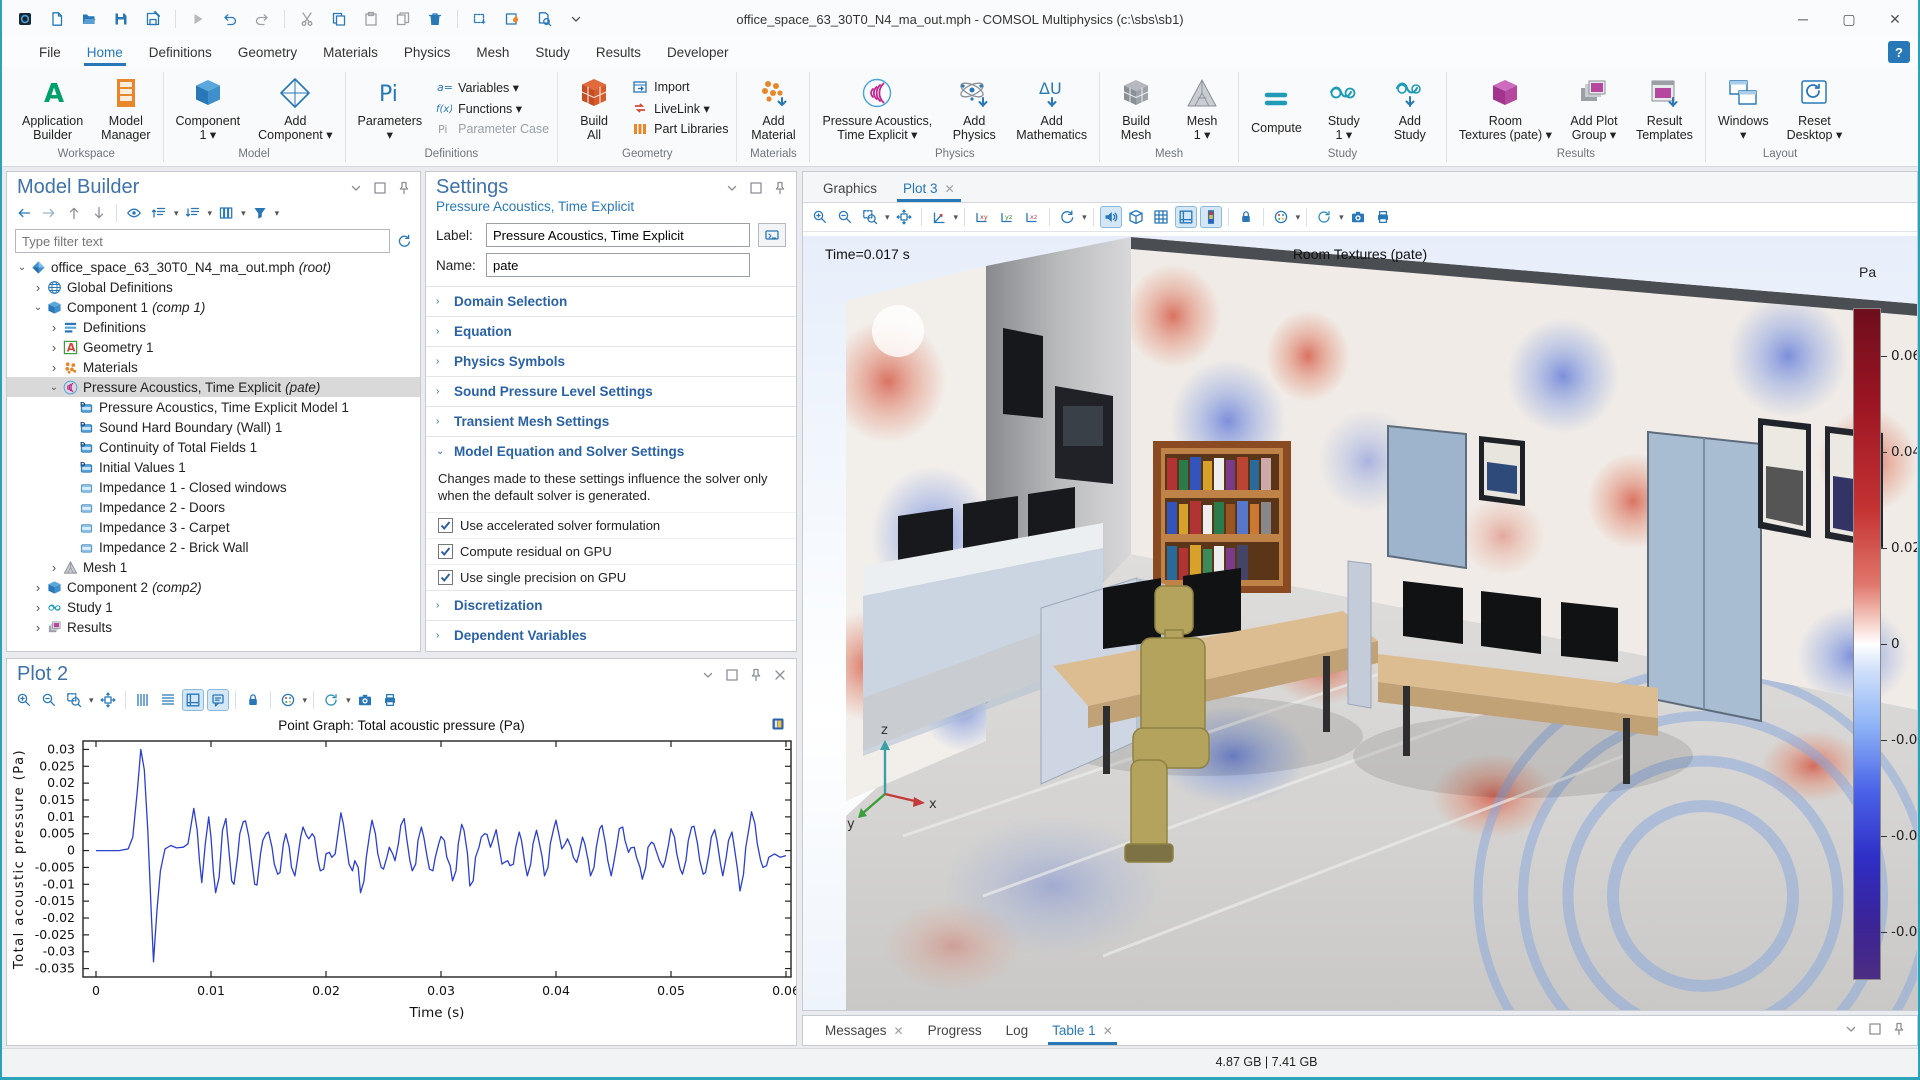 Image resolution: width=1920 pixels, height=1080 pixels. What do you see at coordinates (24, 213) in the screenshot?
I see `back-button` at bounding box center [24, 213].